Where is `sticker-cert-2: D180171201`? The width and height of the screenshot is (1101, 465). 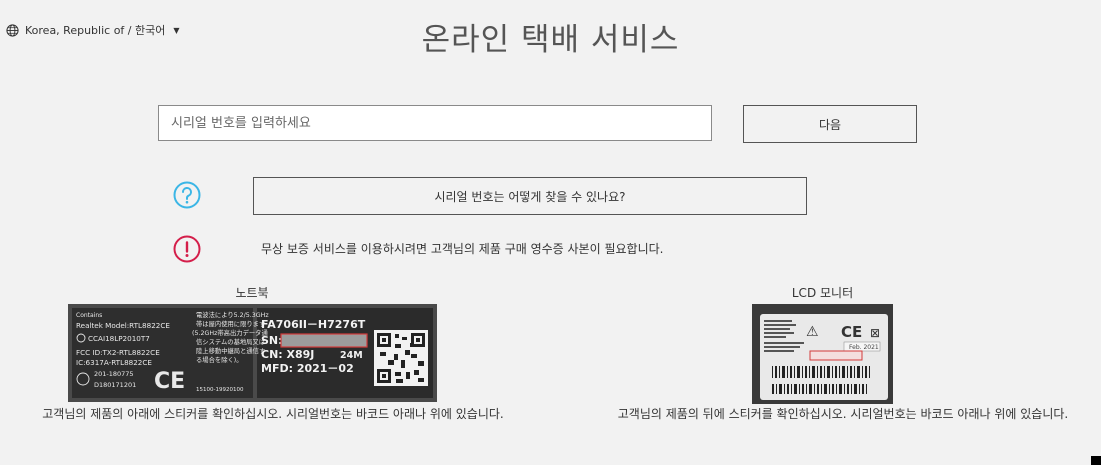
sticker-cert-2: D180171201 is located at coordinates (115, 385).